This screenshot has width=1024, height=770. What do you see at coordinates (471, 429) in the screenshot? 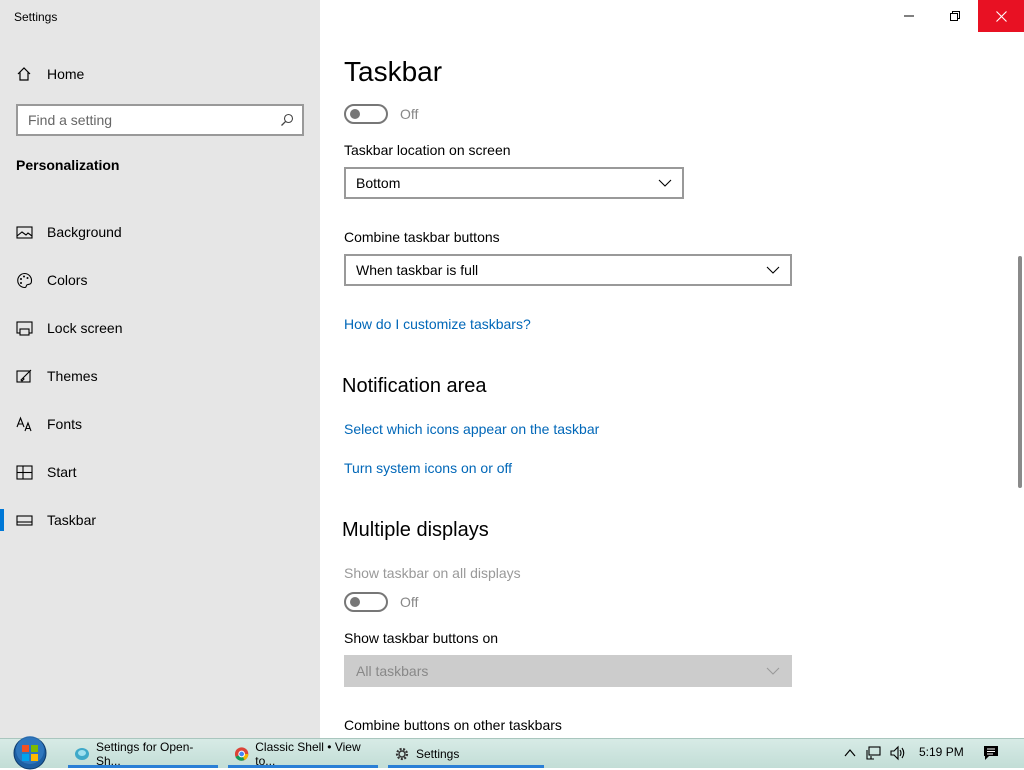
I see `select-icons-link: Select which icons appear on the taskbar` at bounding box center [471, 429].